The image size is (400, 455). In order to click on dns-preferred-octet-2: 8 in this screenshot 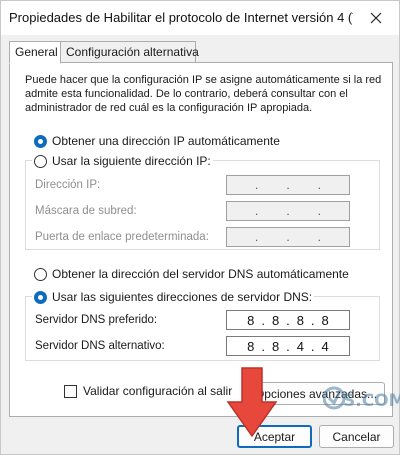, I will do `click(275, 320)`.